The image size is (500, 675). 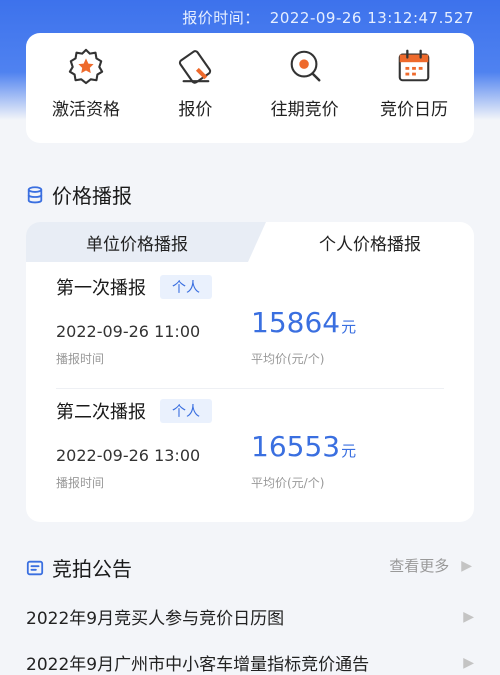 What do you see at coordinates (251, 287) in the screenshot?
I see `record-title-row: 第一次播报 个人` at bounding box center [251, 287].